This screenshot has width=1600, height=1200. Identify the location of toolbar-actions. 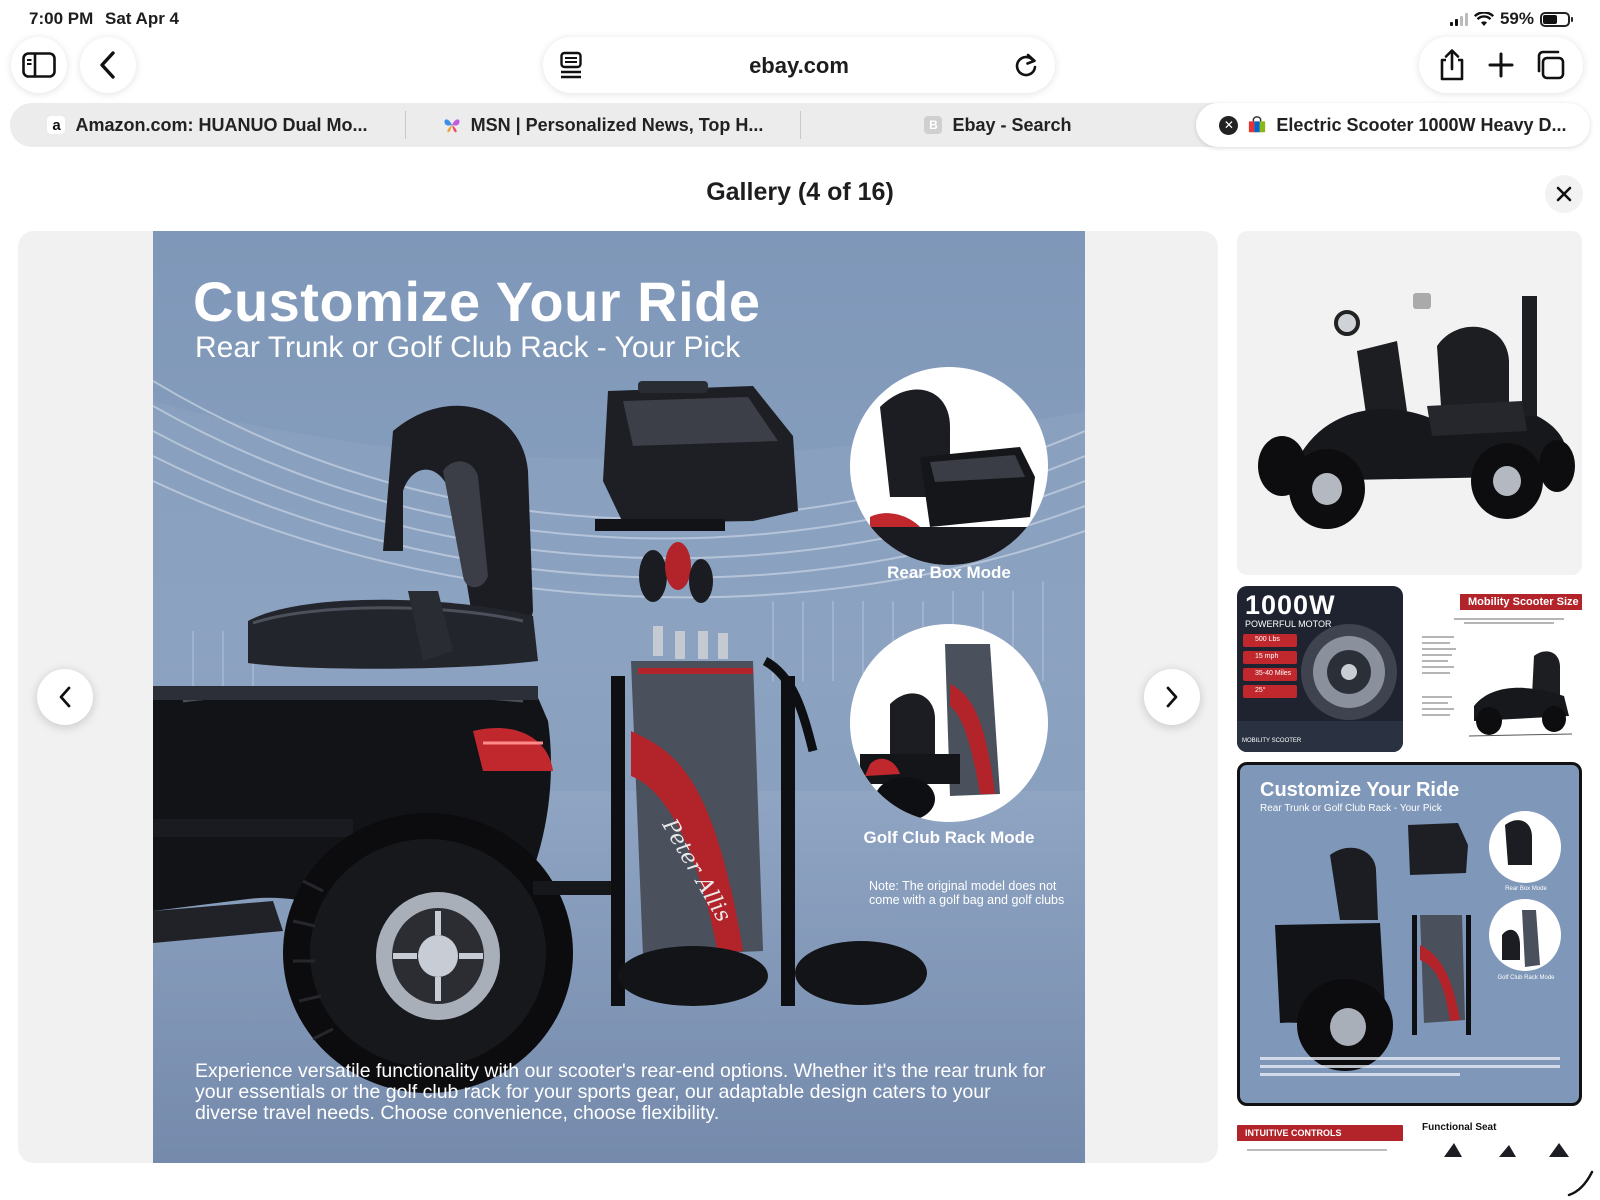
(1501, 65).